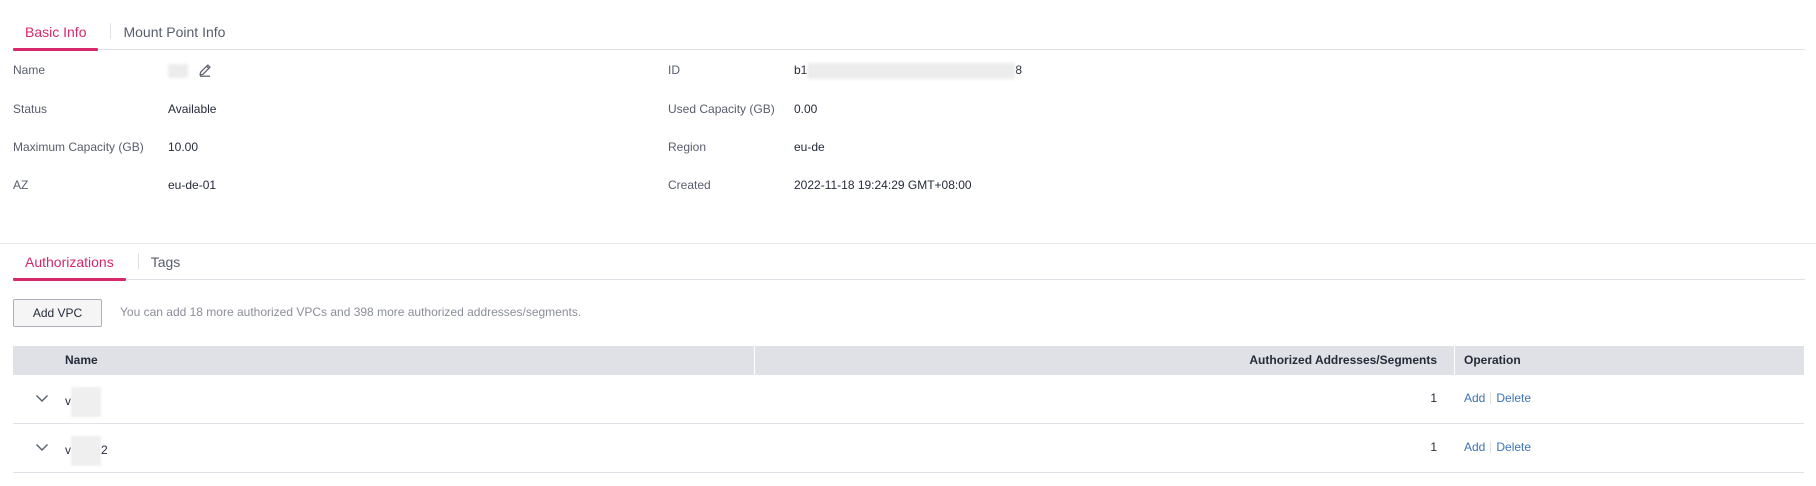 The image size is (1816, 486). I want to click on col-addresses-header: Authorized Addresses/Segments, so click(1343, 360).